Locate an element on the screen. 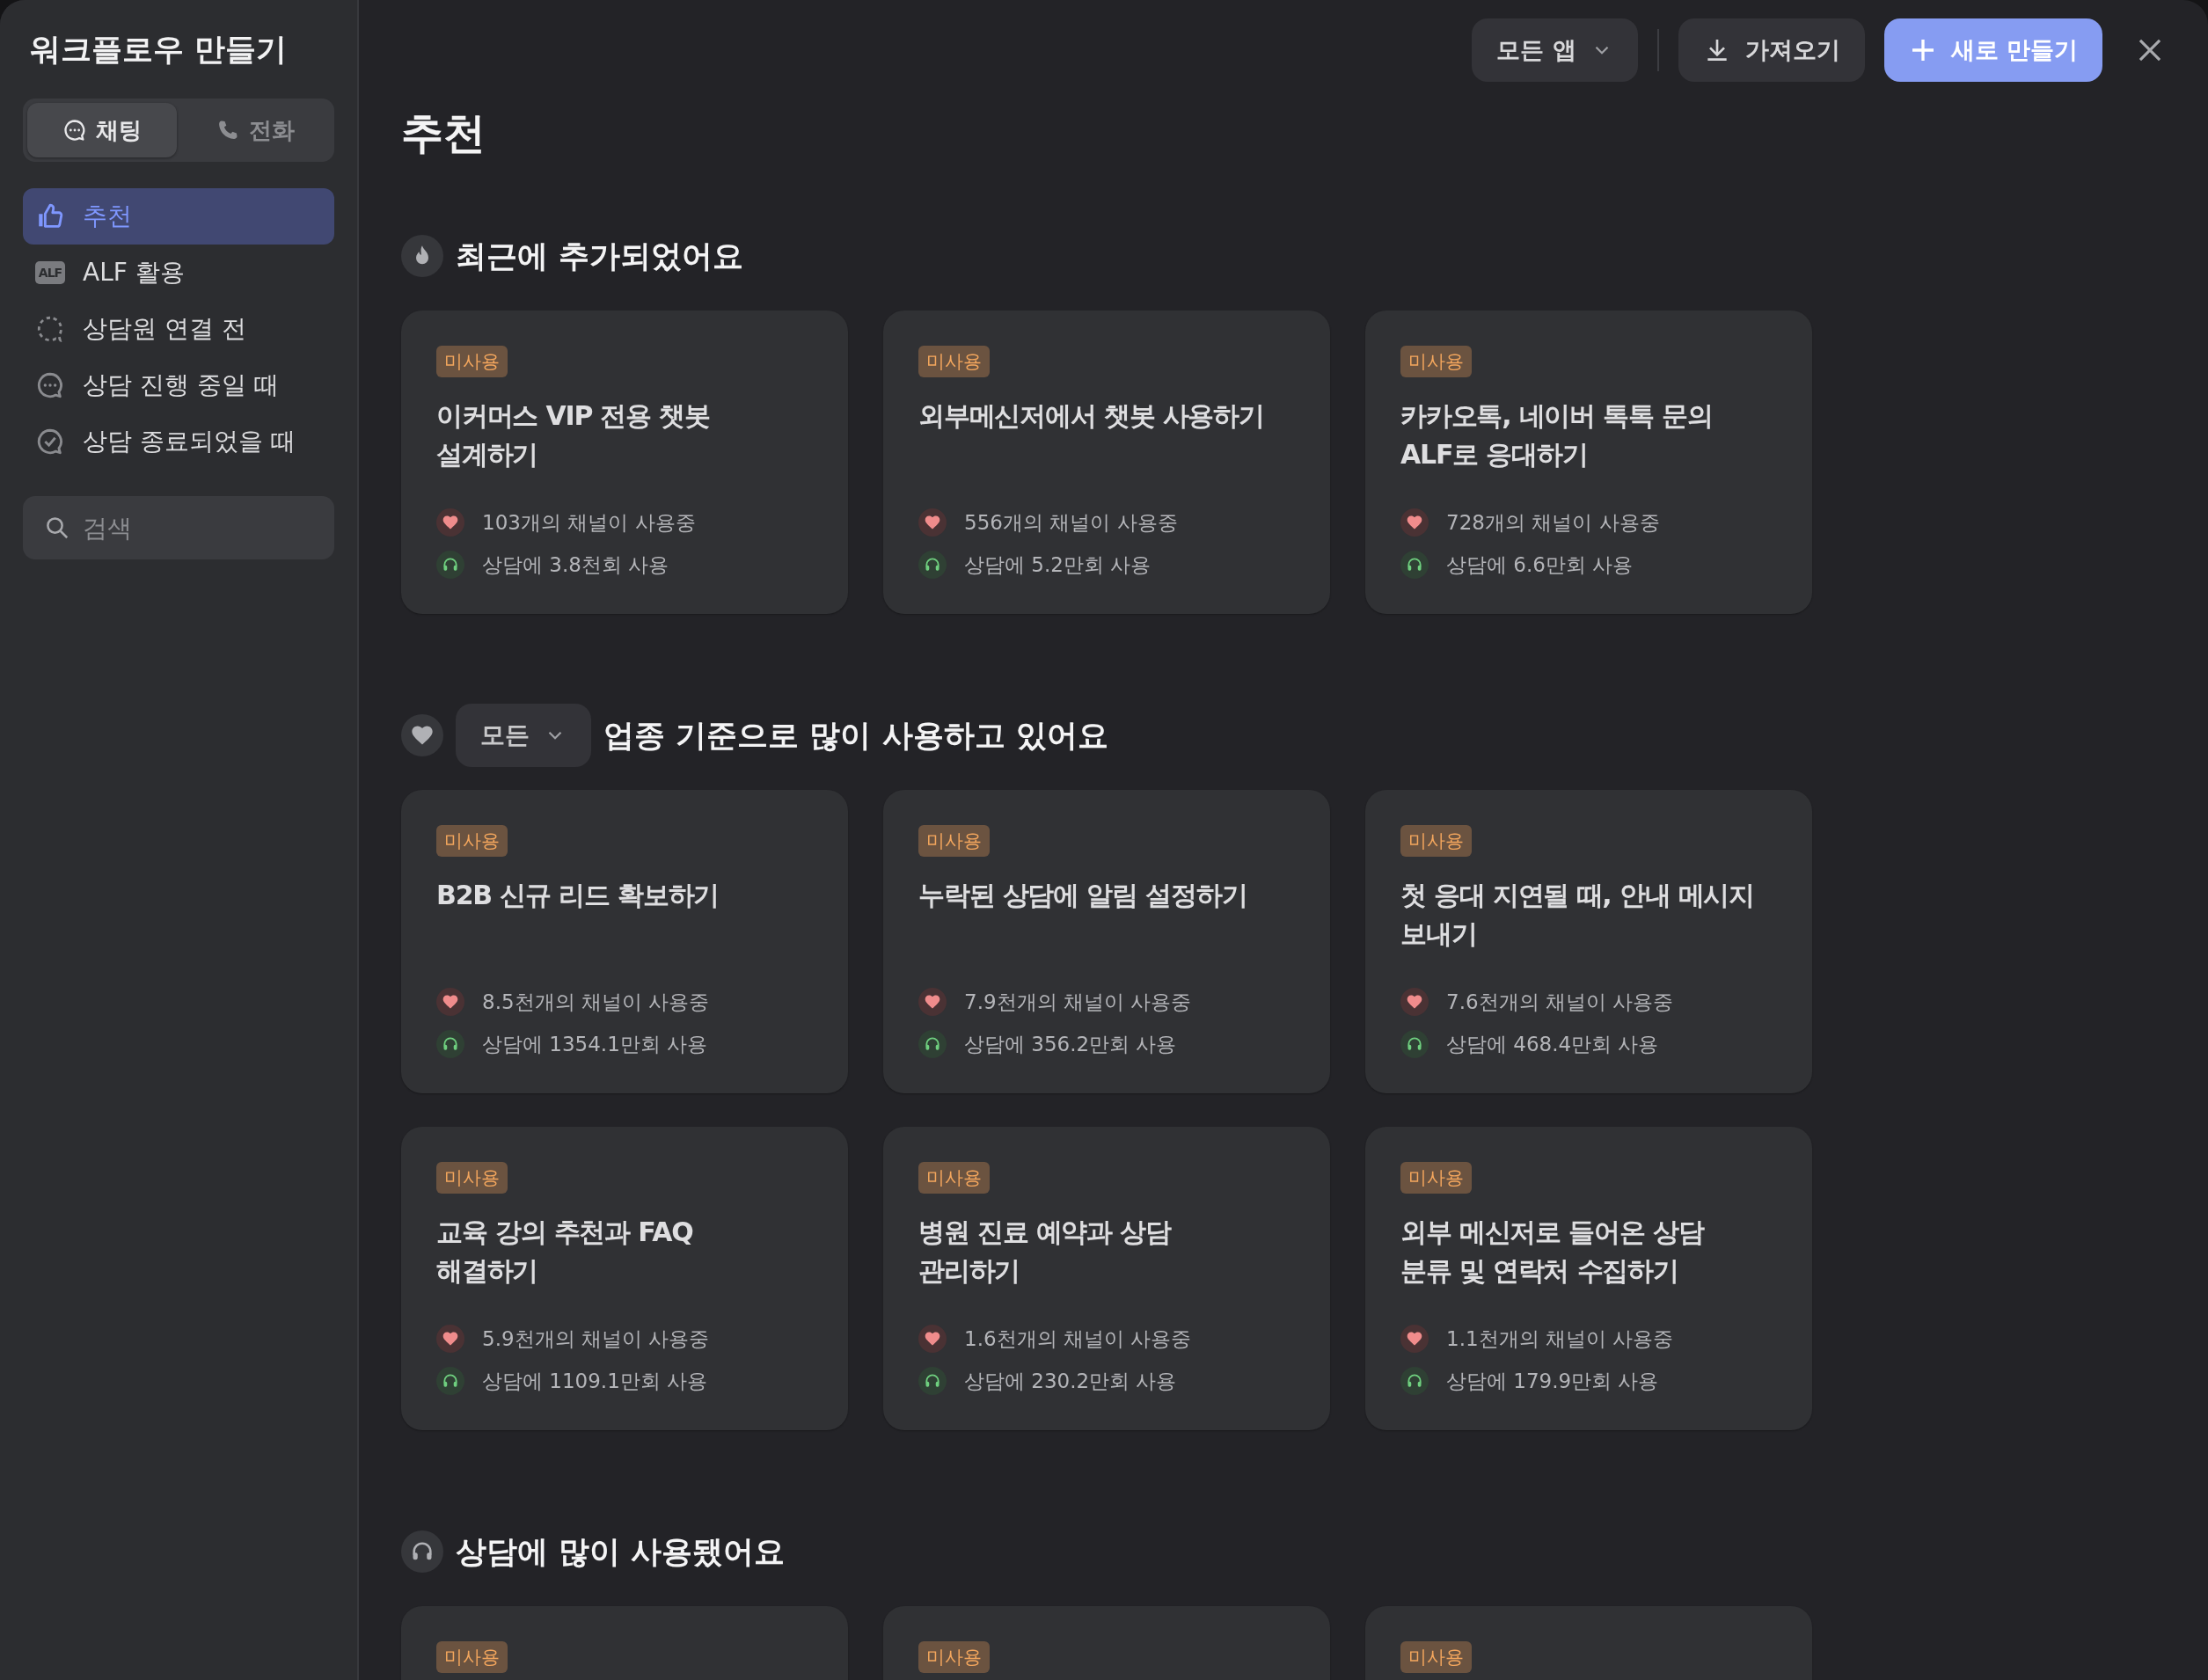  workflow-card: 미사용 외부 메신저로 들어온 상담 분류 및 연락처 수집하기 1.1천개의 채널이 사용중 상담에 179.9만회 사용 is located at coordinates (1588, 1278).